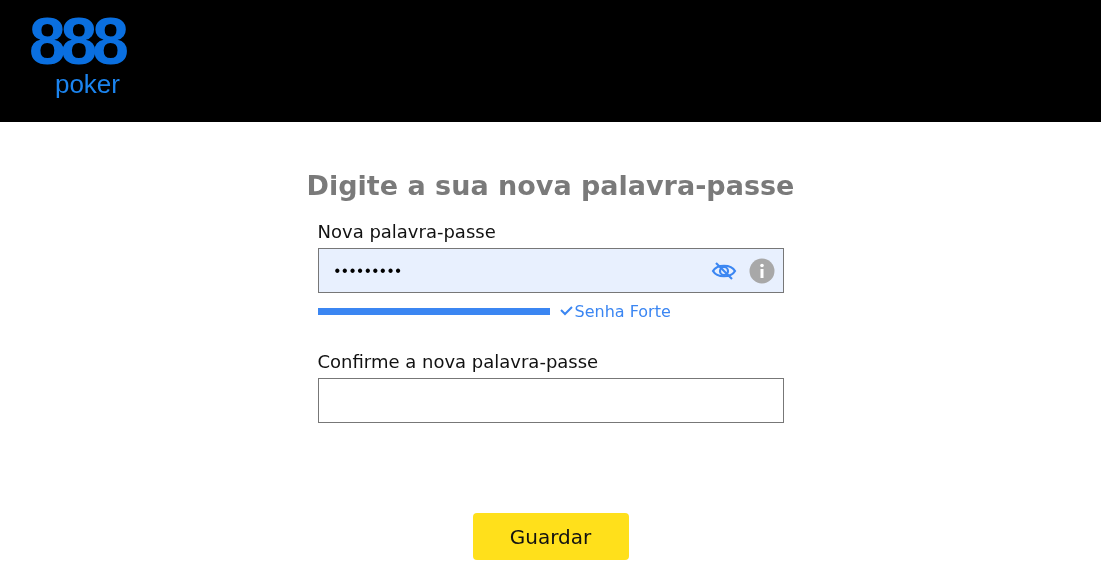 This screenshot has height=586, width=1101. I want to click on strength-text: Senha Forte, so click(622, 311).